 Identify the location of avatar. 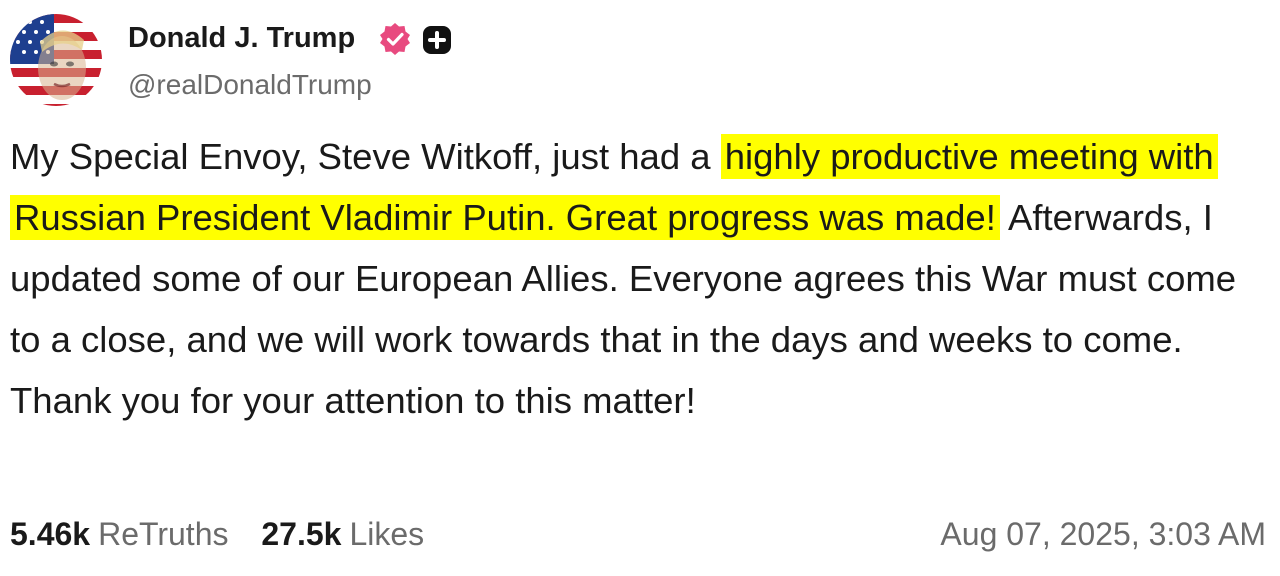
(56, 60).